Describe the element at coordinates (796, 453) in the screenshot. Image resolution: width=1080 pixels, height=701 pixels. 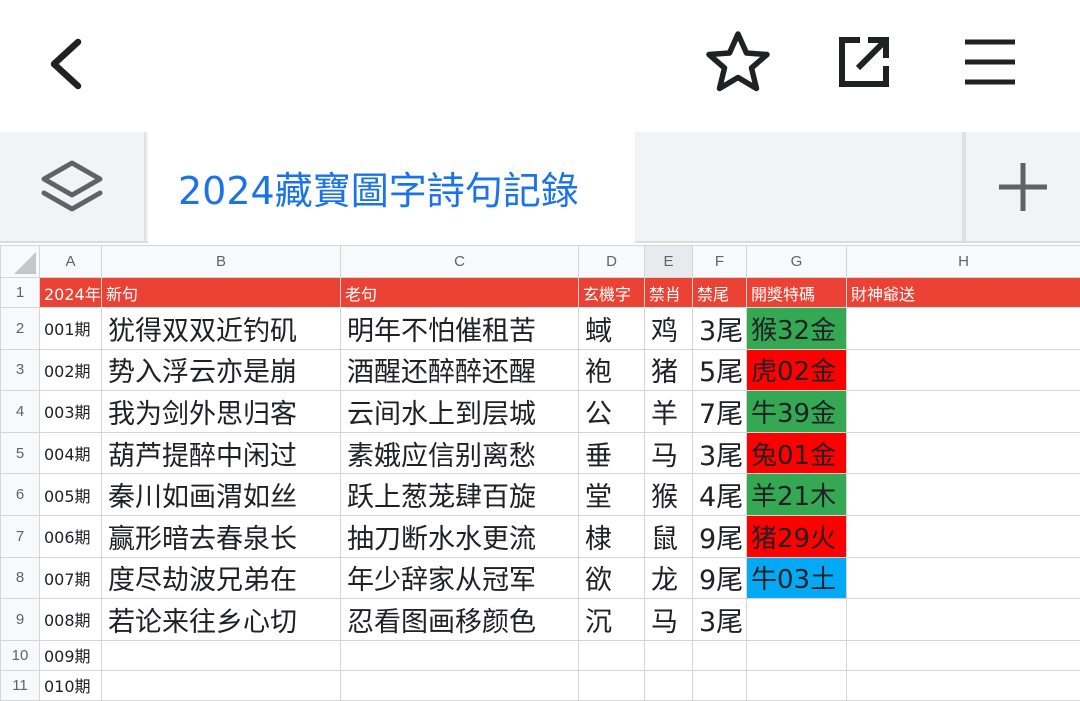
I see `draw-code-cell: 兔01金` at that location.